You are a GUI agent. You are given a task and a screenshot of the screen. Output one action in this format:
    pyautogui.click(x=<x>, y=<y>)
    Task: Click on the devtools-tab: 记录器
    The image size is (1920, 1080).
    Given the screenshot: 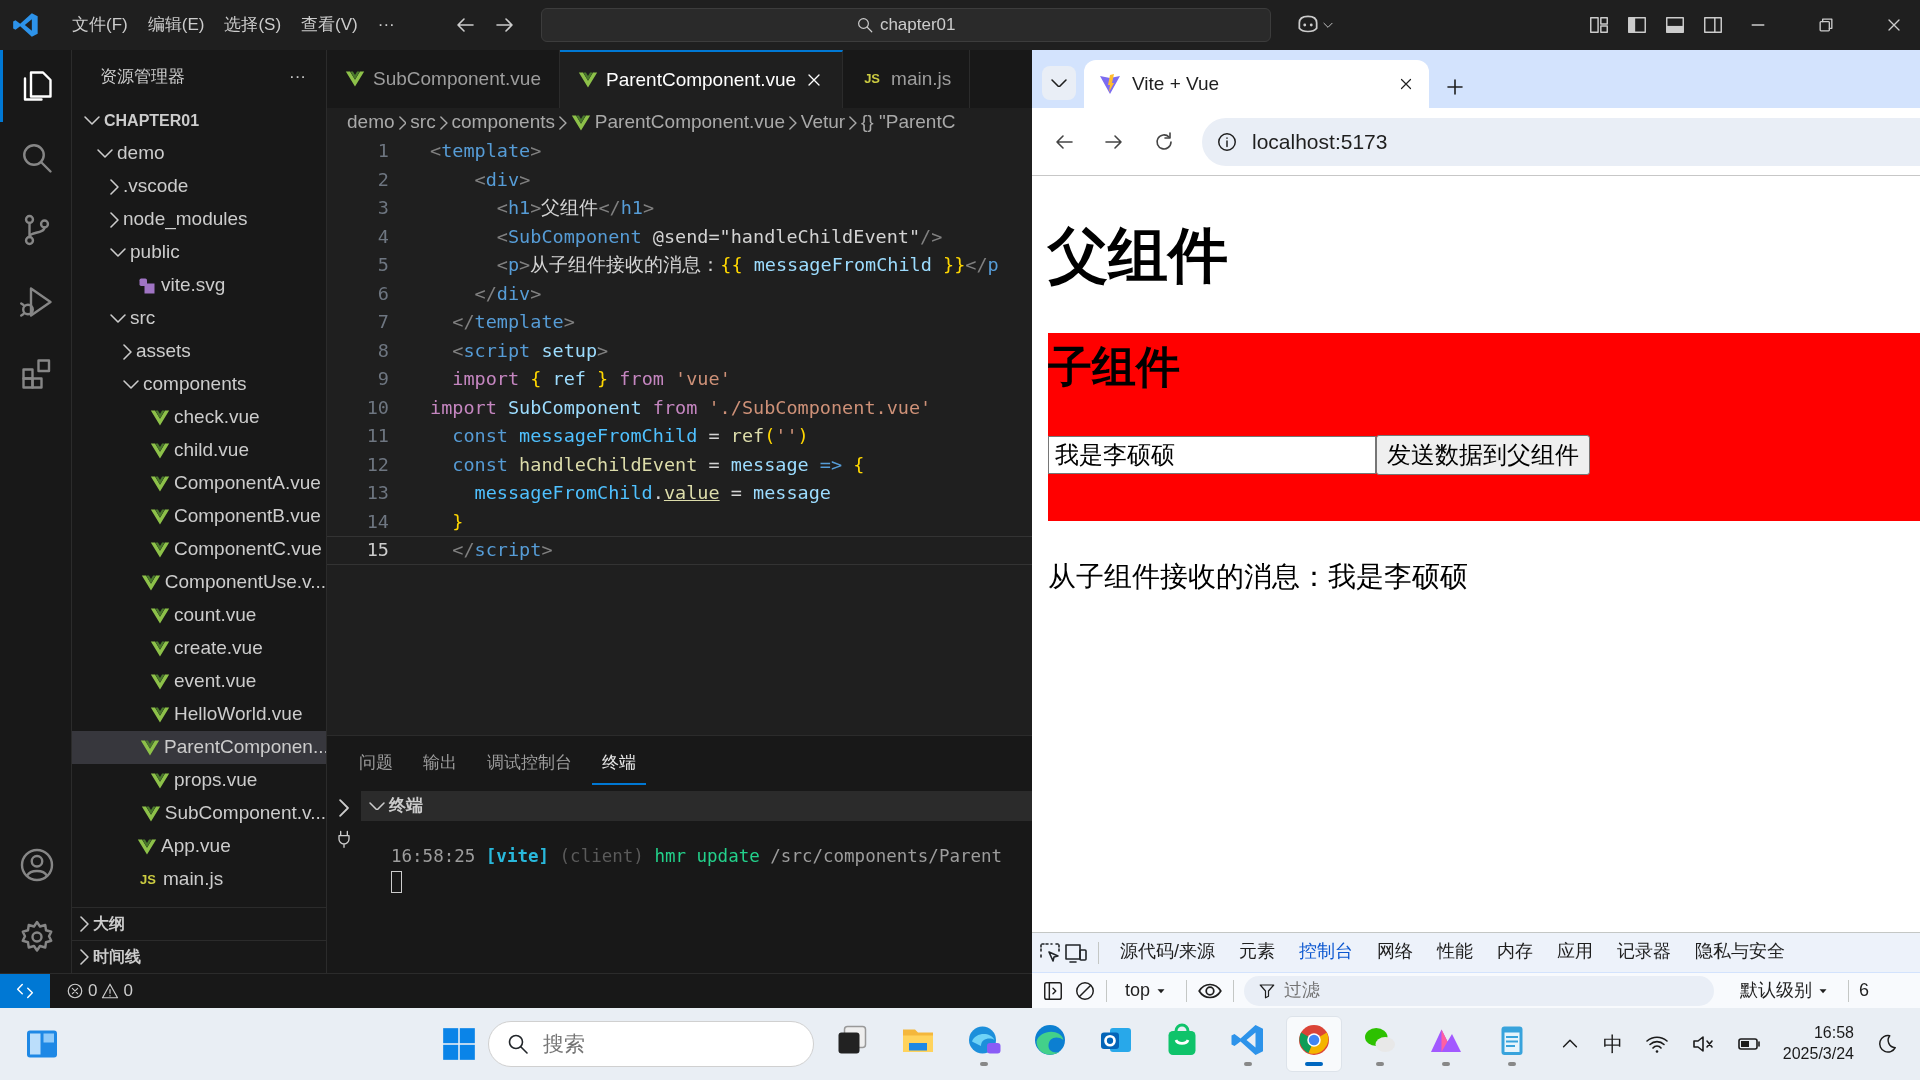 What is the action you would take?
    pyautogui.click(x=1644, y=952)
    